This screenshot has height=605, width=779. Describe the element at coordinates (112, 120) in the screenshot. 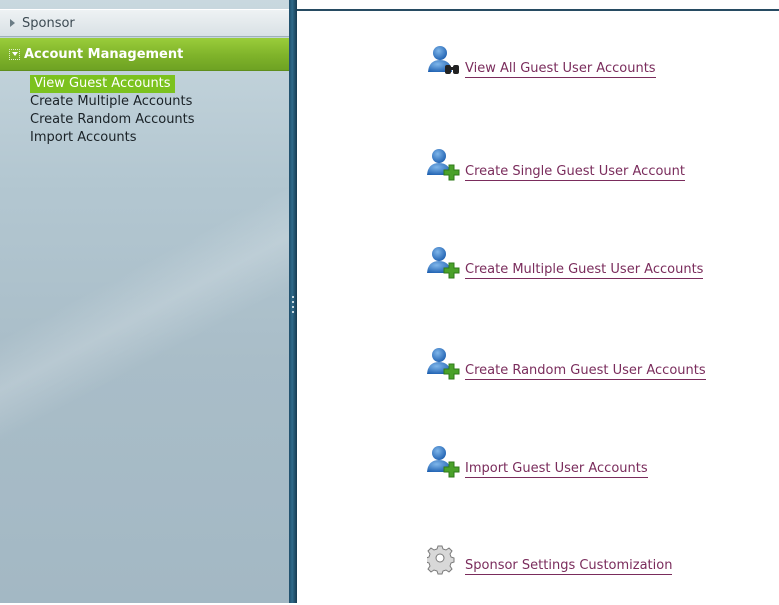

I see `sidebar-item-create-random-accounts: Create Random Accounts` at that location.